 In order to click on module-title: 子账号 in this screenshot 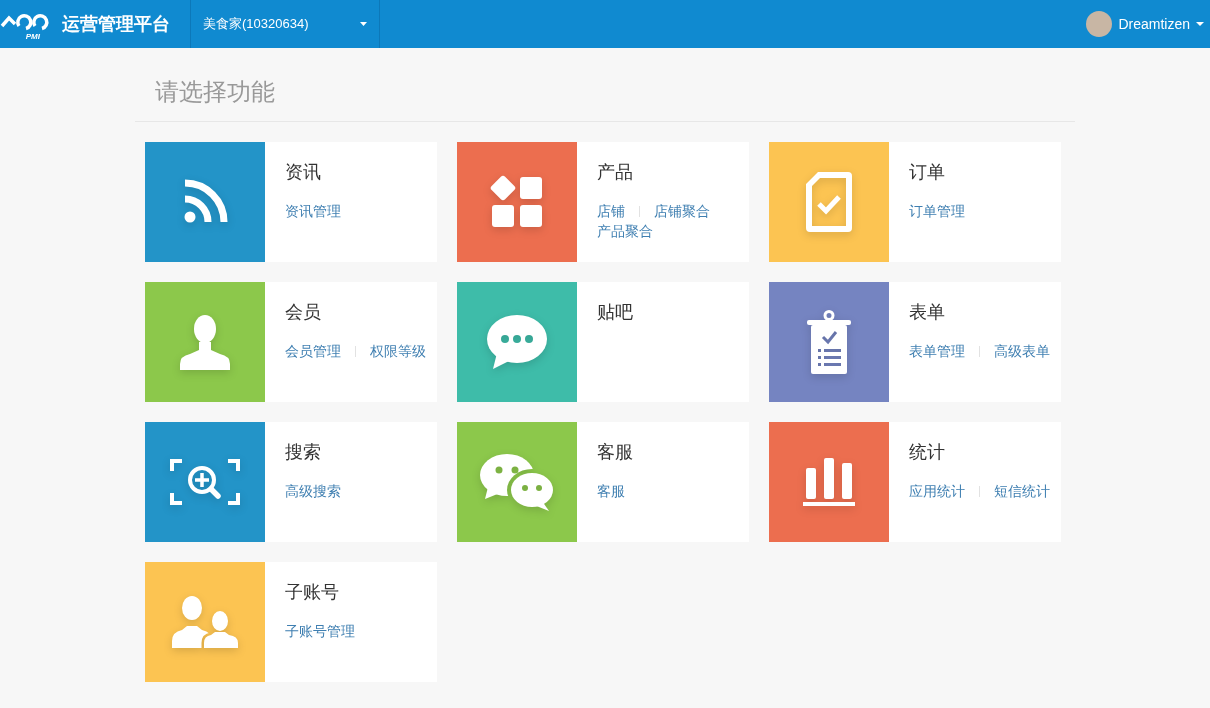, I will do `click(312, 592)`.